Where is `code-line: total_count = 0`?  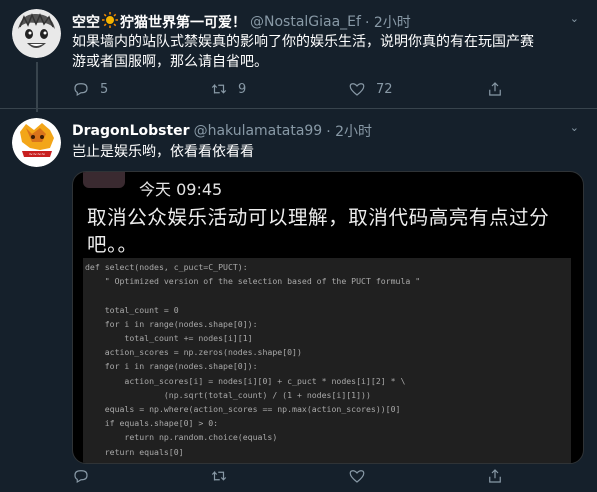
code-line: total_count = 0 is located at coordinates (132, 309).